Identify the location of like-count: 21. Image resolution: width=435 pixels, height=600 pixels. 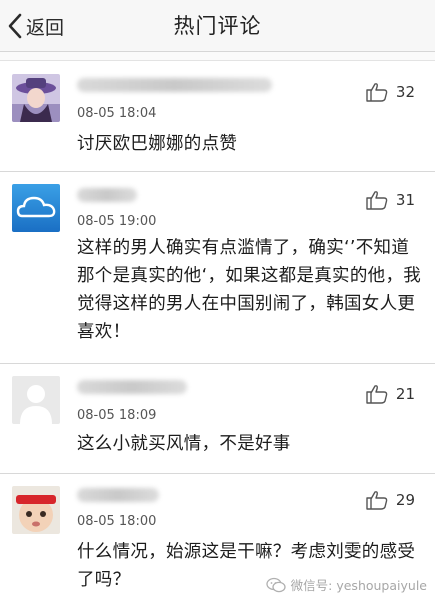
(405, 394).